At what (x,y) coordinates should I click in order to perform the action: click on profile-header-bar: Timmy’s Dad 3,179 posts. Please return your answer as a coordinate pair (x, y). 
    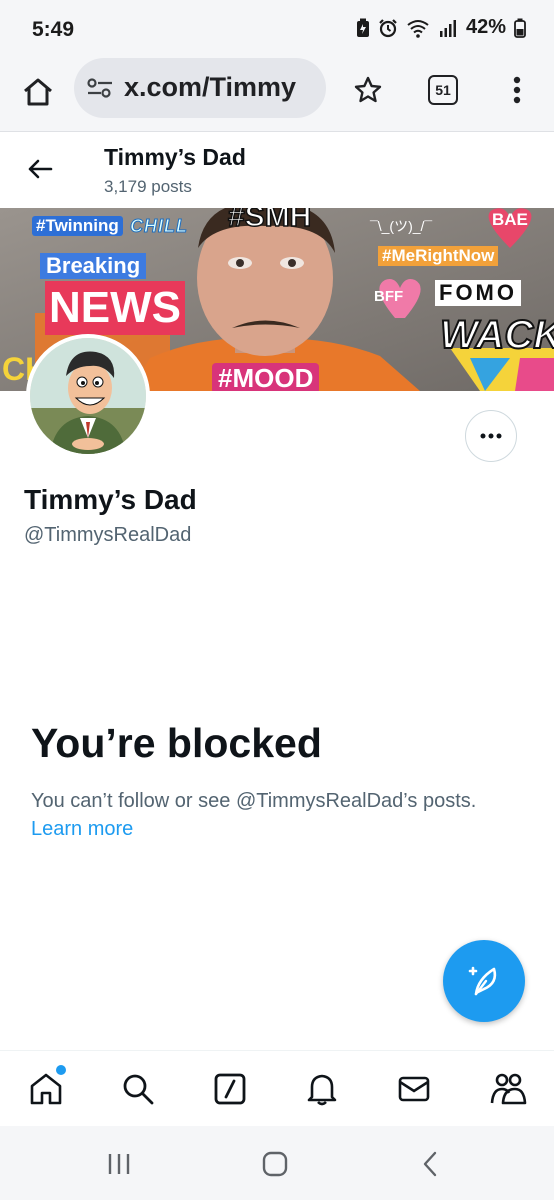
    Looking at the image, I should click on (277, 170).